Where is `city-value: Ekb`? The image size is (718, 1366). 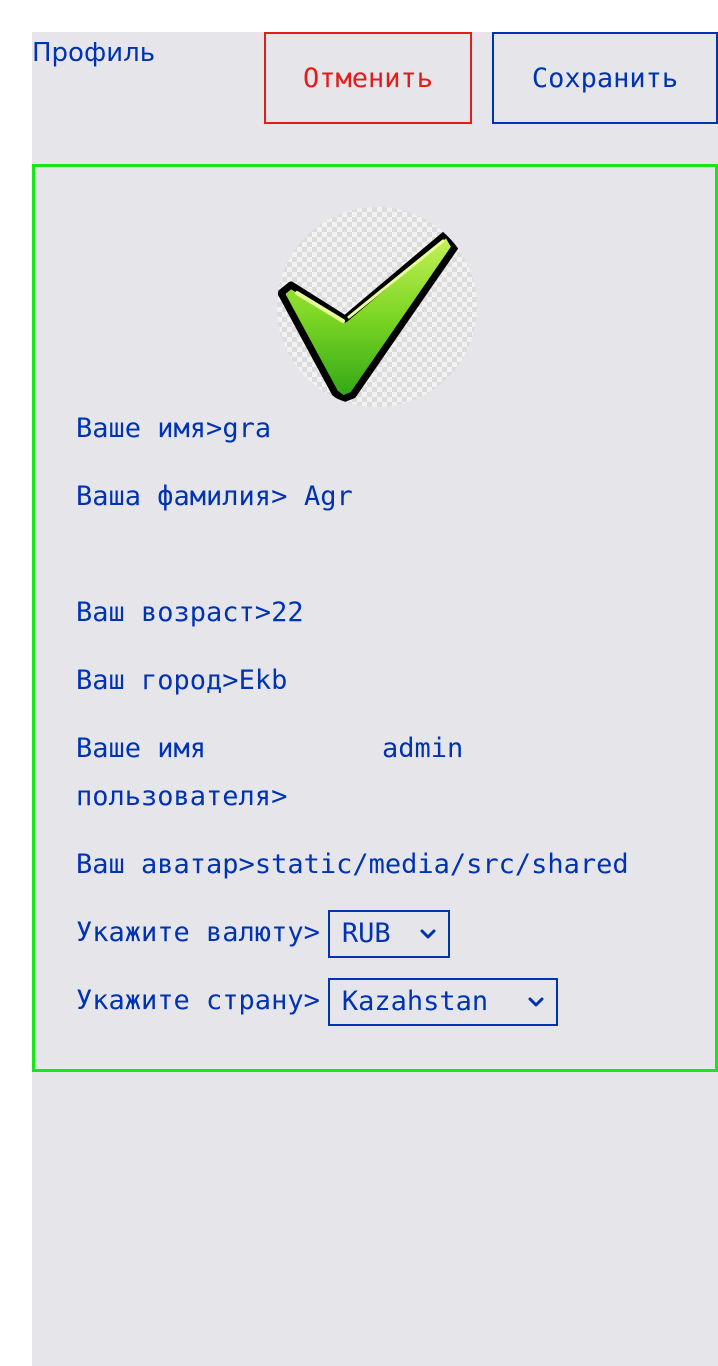
city-value: Ekb is located at coordinates (263, 680).